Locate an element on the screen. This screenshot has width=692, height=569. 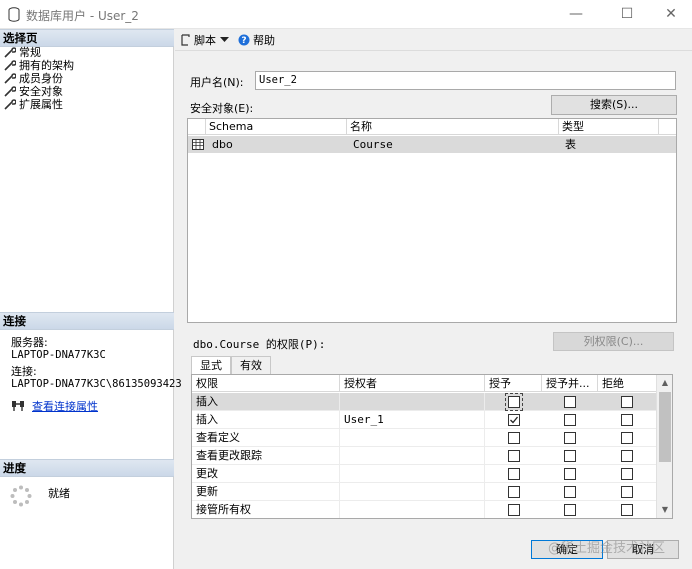
view-connection-link: 查看连接属性 is located at coordinates (65, 406).